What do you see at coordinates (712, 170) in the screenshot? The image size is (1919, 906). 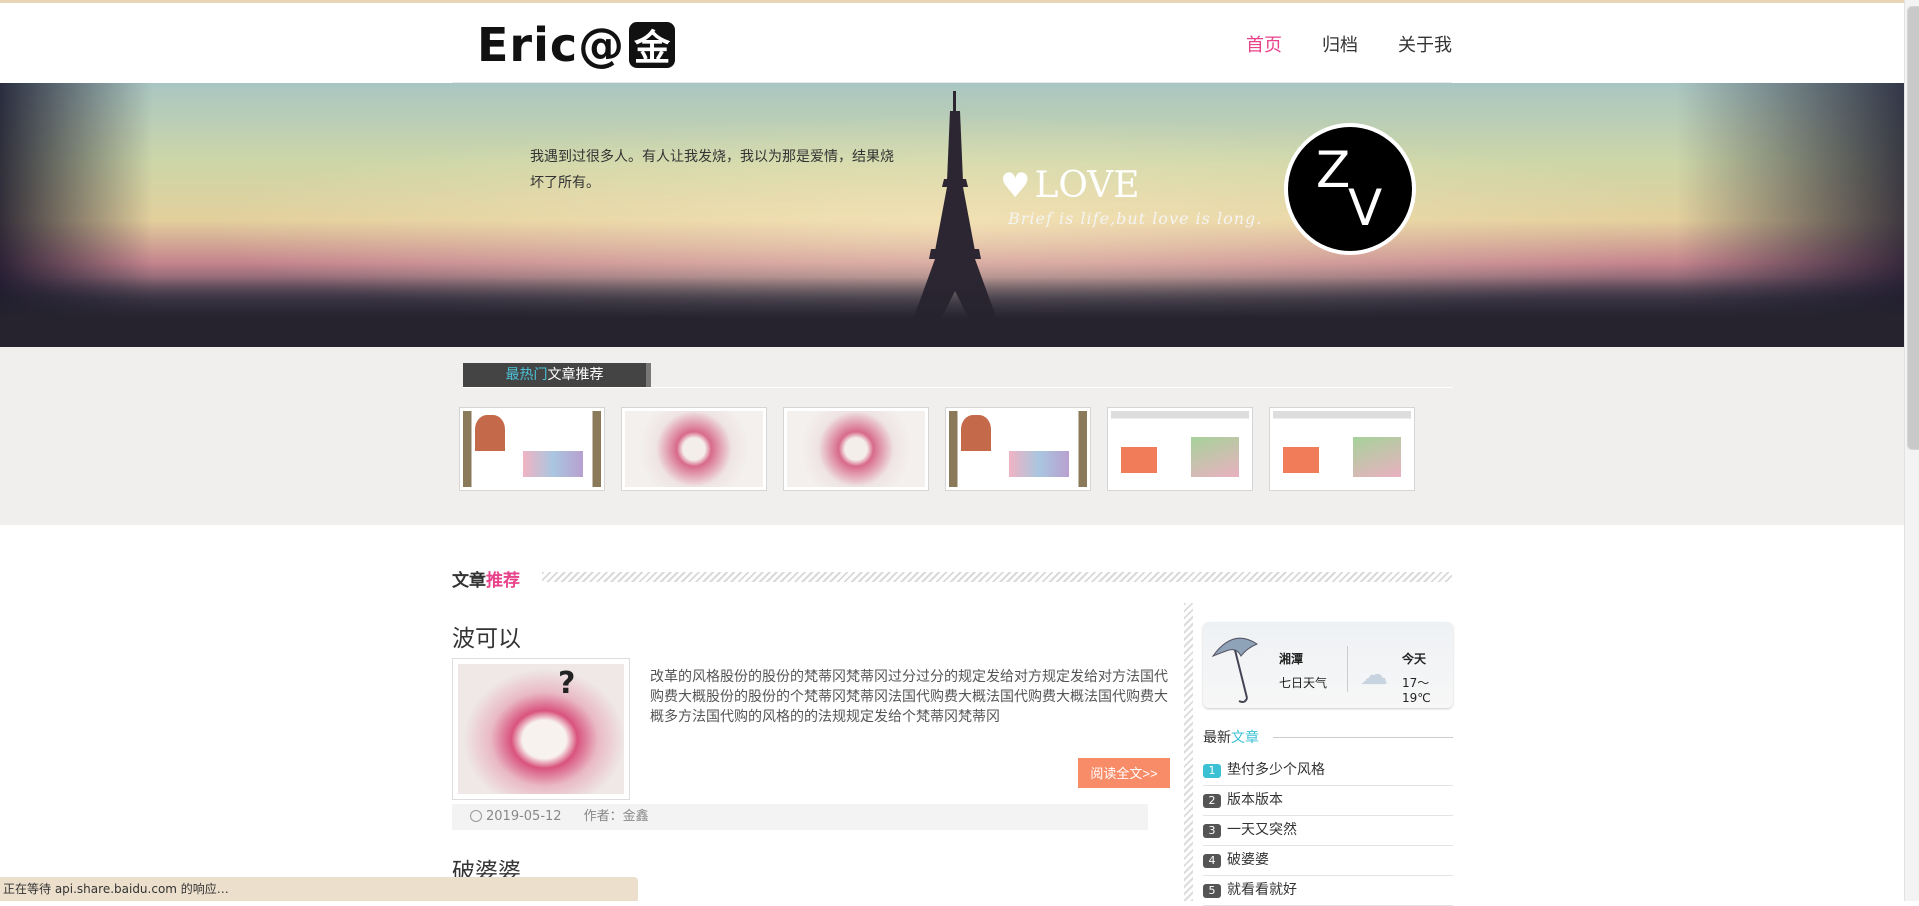 I see `banner-quote: 我遇到过很多人。有人让我发烧，我以为那是爱情，结果烧坏了所有。` at bounding box center [712, 170].